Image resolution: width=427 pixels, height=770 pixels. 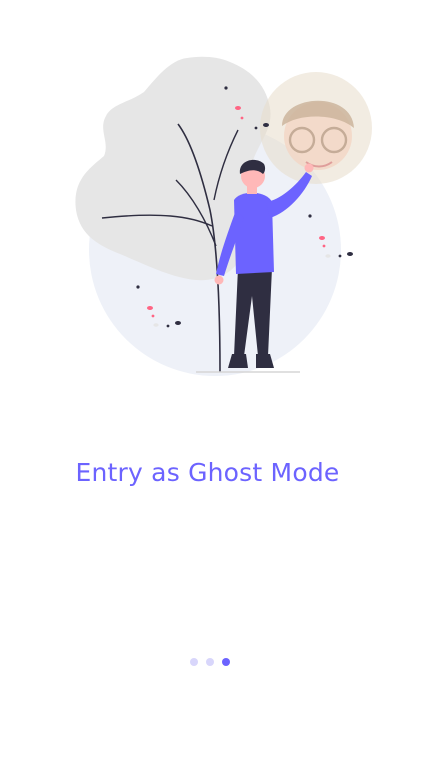 What do you see at coordinates (207, 472) in the screenshot?
I see `onboarding-title: Entry as Ghost Mode` at bounding box center [207, 472].